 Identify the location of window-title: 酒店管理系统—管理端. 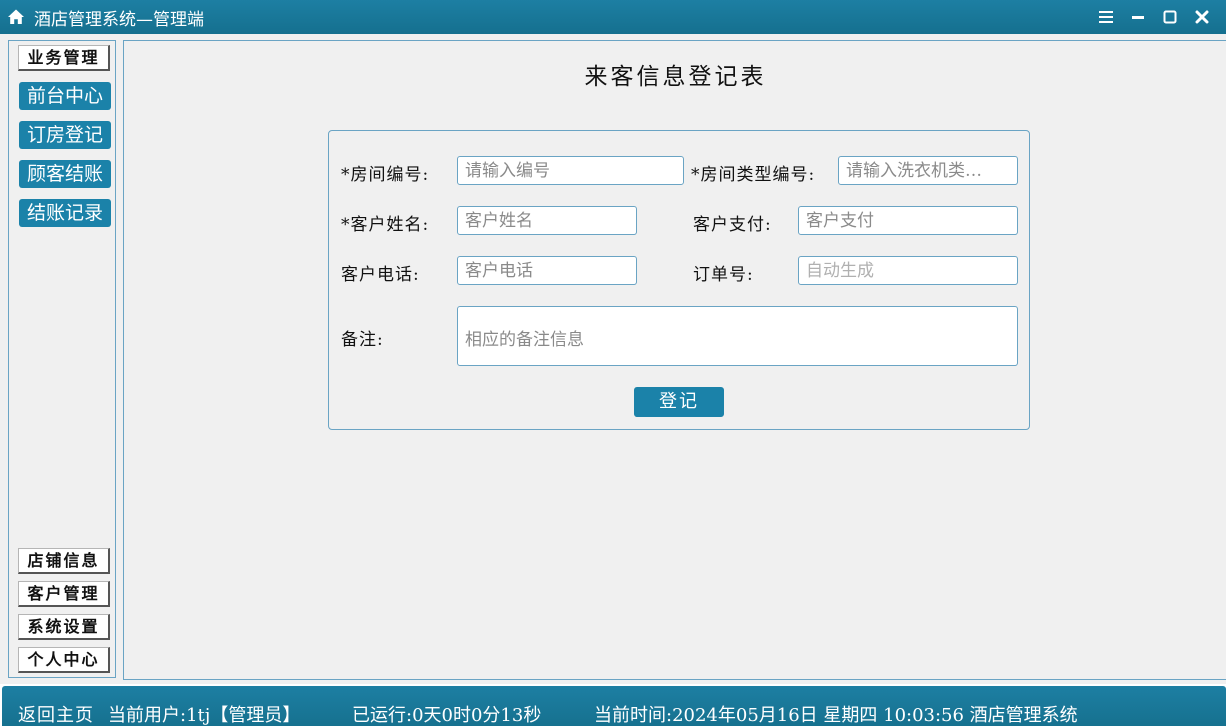
(119, 19).